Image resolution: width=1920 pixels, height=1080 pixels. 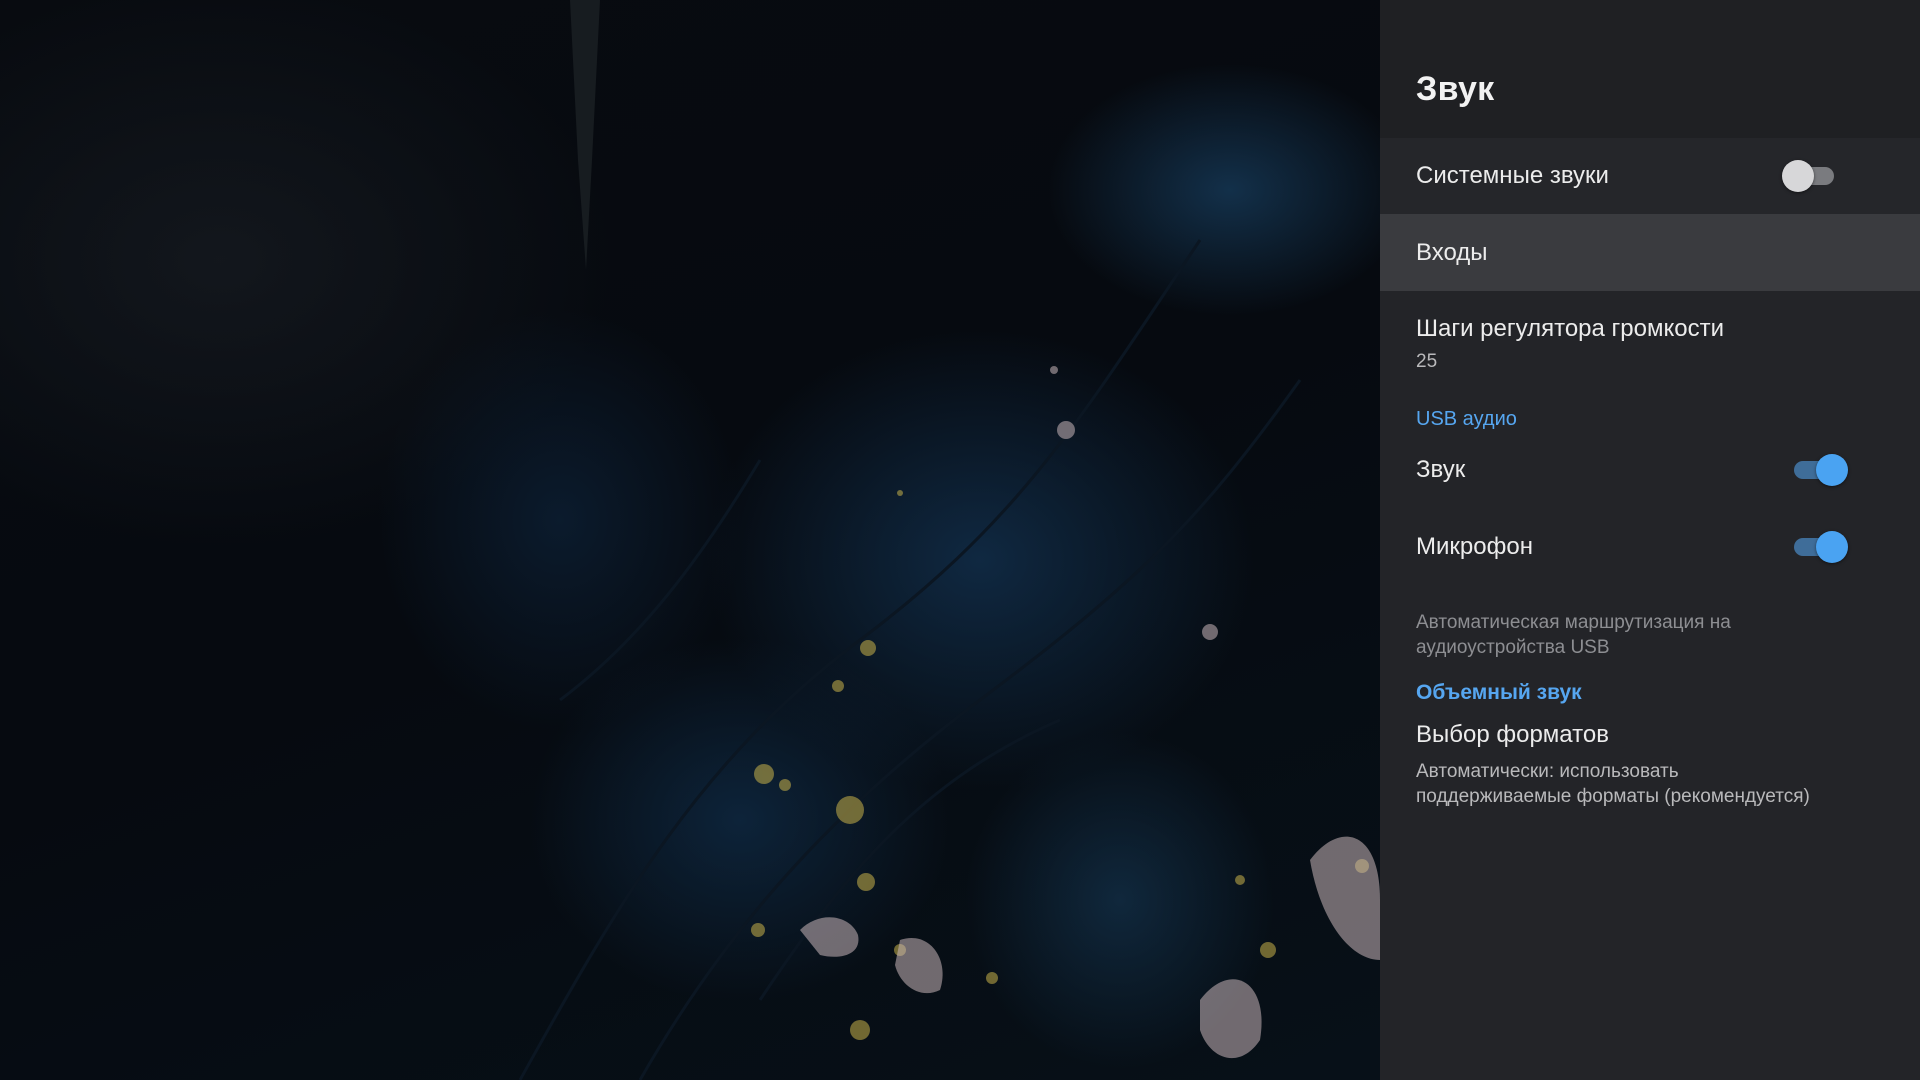 What do you see at coordinates (1650, 546) in the screenshot?
I see `microphone-row: Микрофон` at bounding box center [1650, 546].